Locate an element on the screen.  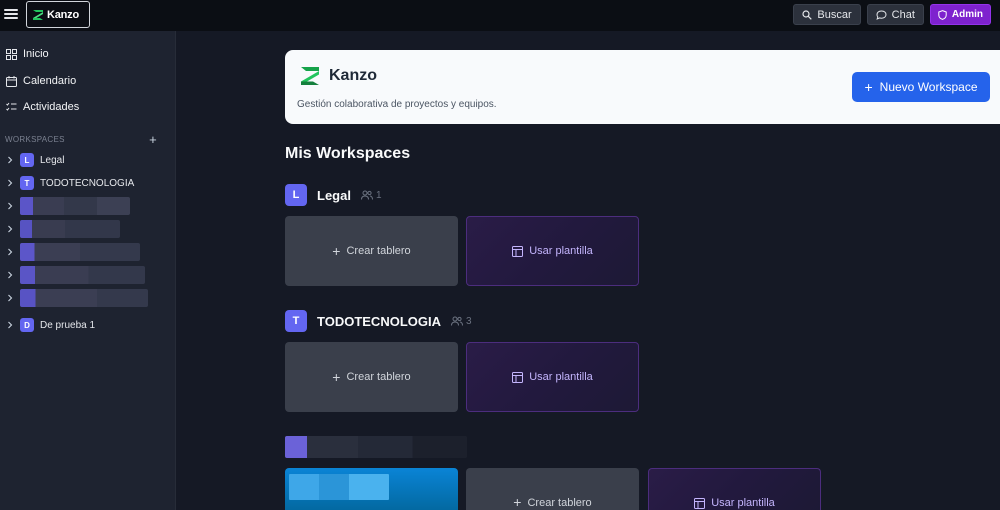
sidebar-item-label: Calendario is located at coordinates (50, 81).